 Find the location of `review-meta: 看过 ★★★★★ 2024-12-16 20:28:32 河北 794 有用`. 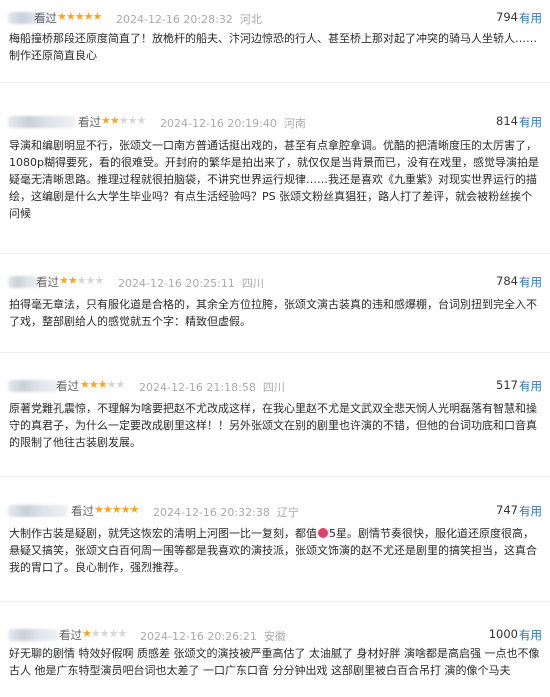

review-meta: 看过 ★★★★★ 2024-12-16 20:28:32 河北 794 有用 is located at coordinates (275, 18).